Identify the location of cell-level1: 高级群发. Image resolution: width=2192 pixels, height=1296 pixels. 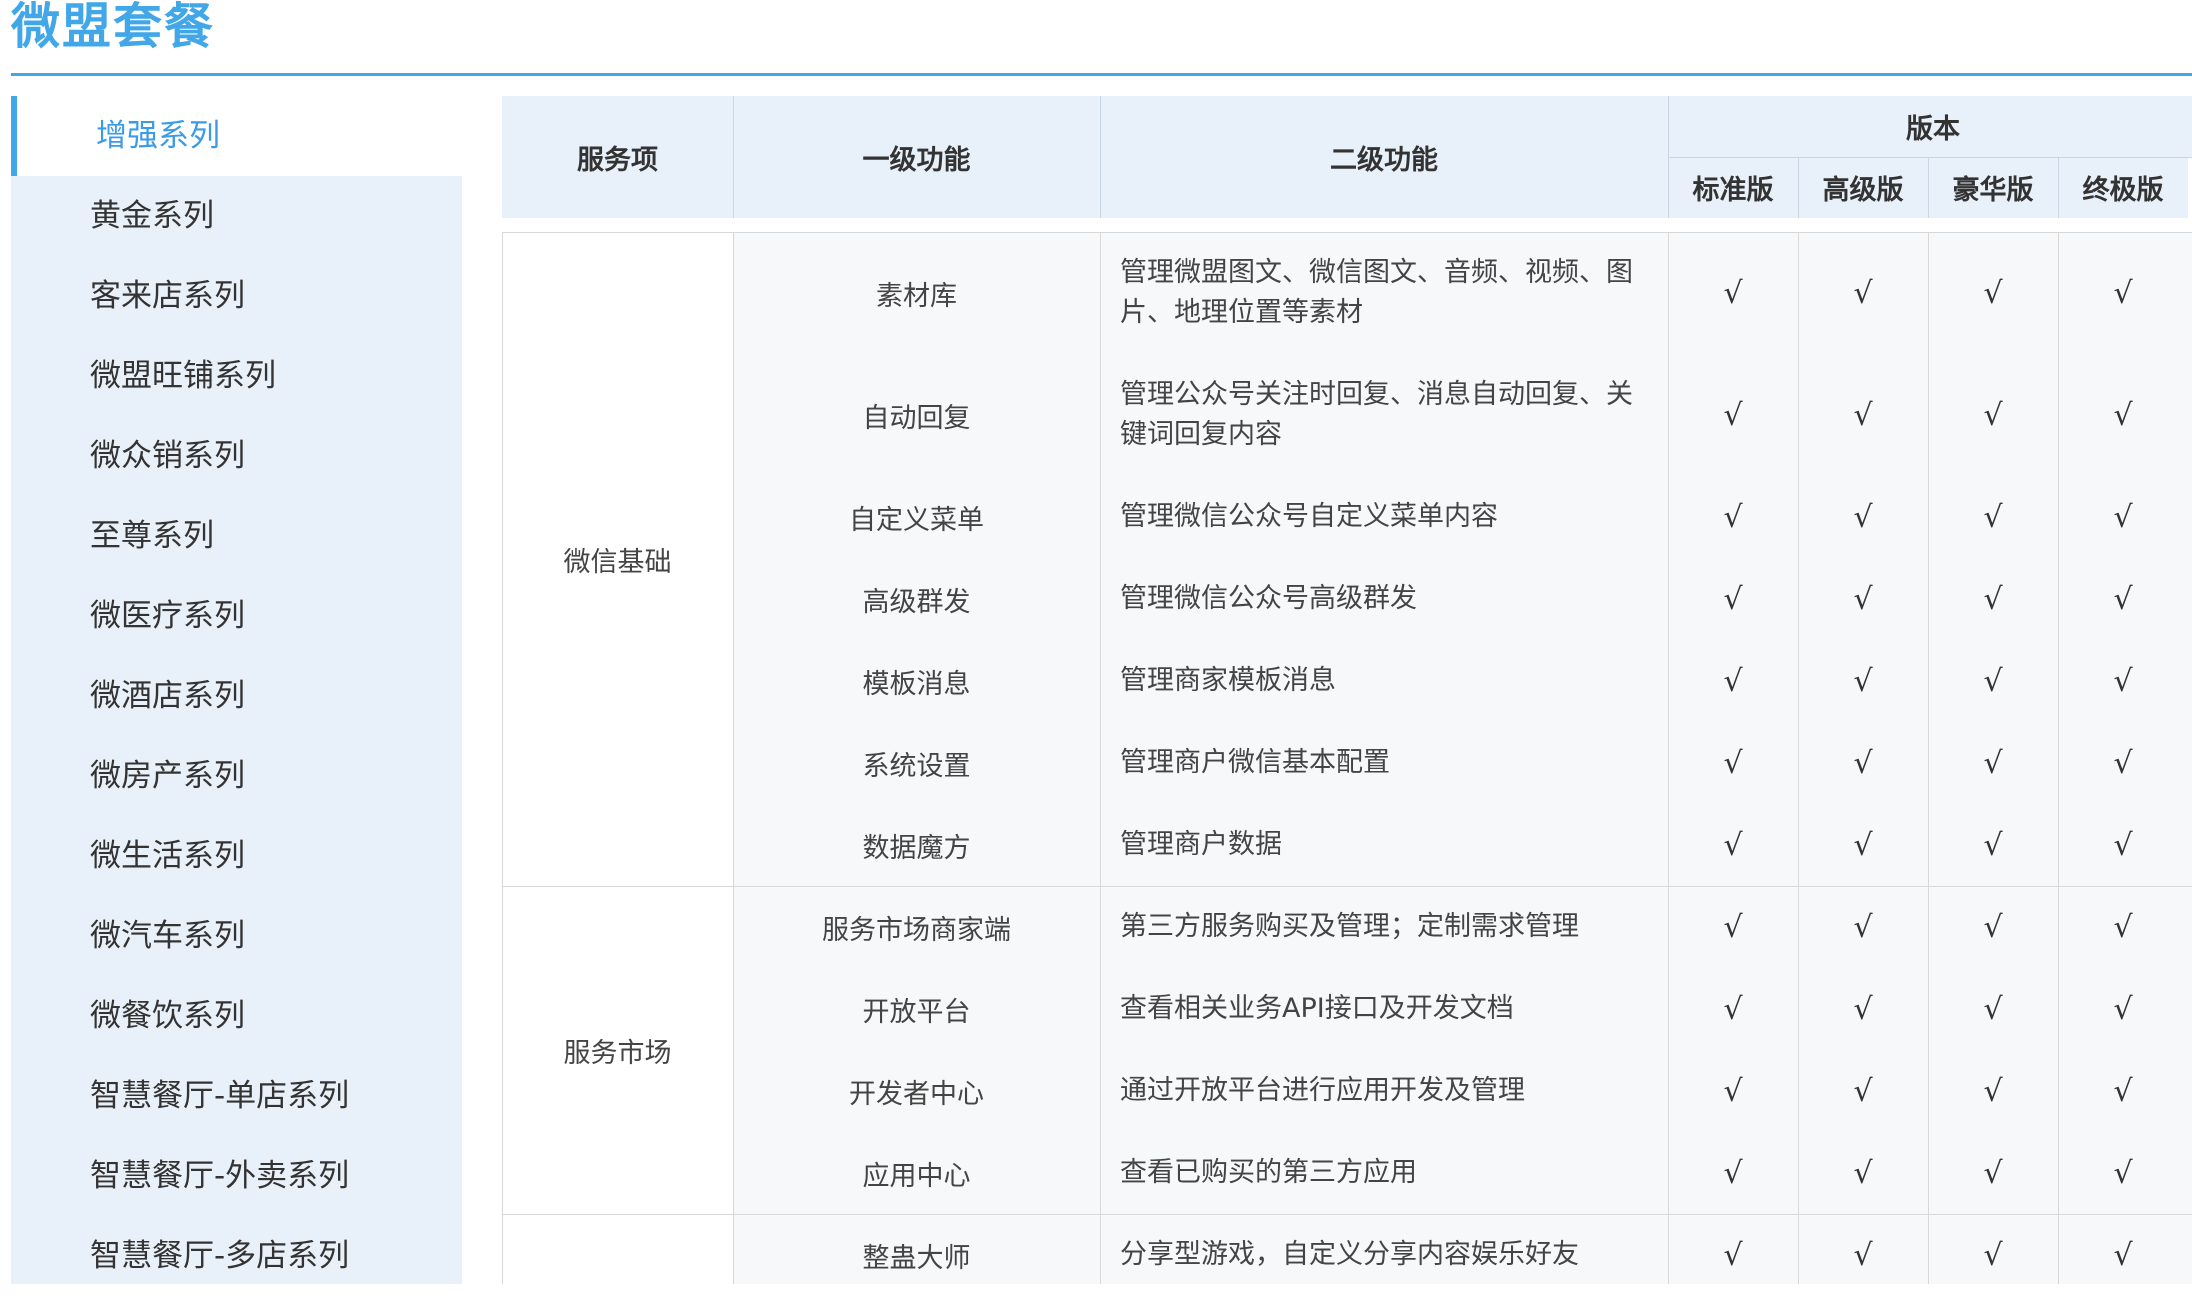
(916, 602).